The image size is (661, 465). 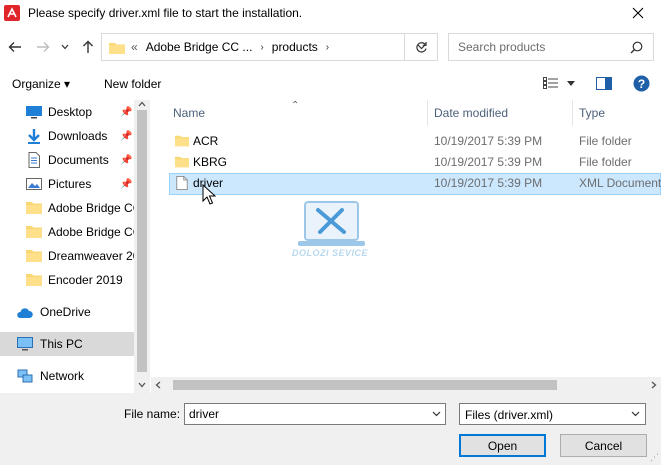 I want to click on sort-ascending-icon: ⌃, so click(x=295, y=105).